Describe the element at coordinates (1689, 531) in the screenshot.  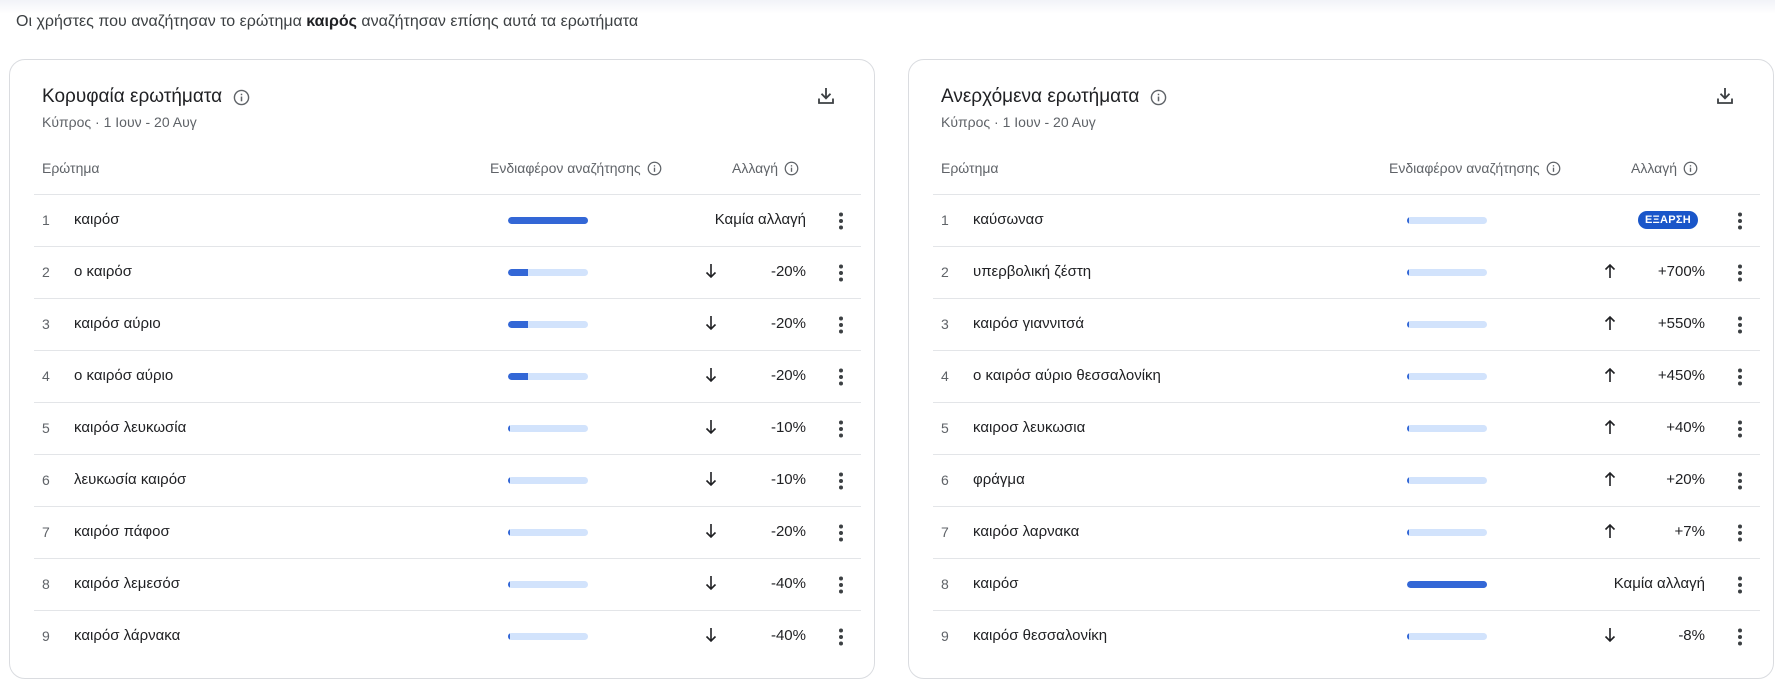
I see `change-value: +7%` at that location.